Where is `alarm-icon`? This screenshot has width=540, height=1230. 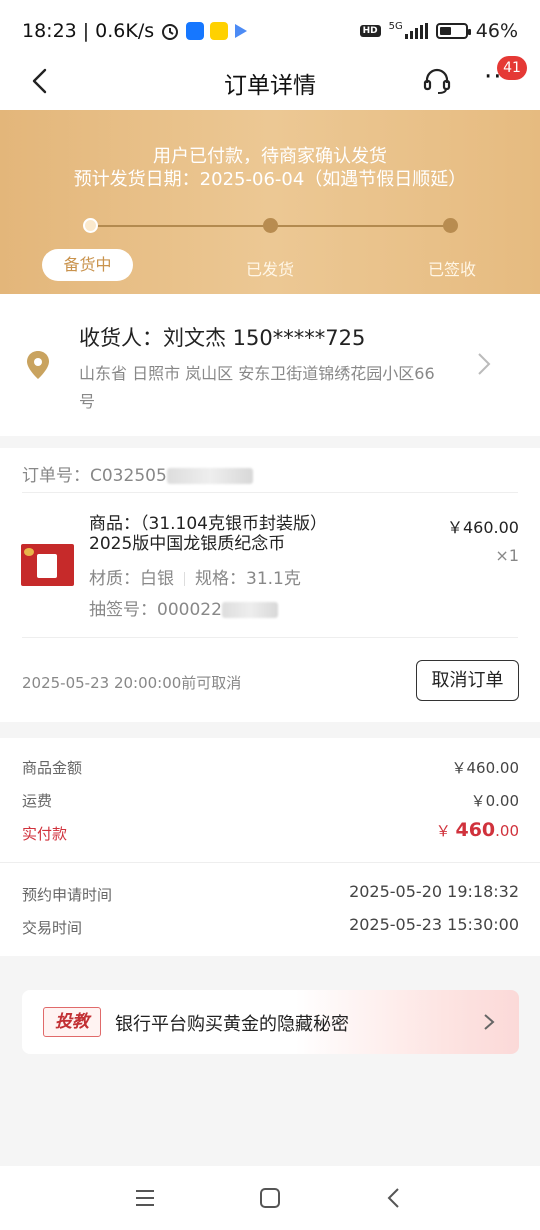
alarm-icon is located at coordinates (170, 32).